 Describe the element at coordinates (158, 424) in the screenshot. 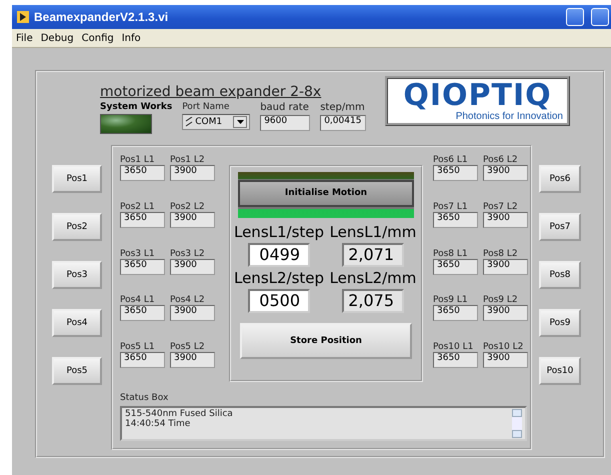

I see `status-line: 14:40:54 Time` at that location.